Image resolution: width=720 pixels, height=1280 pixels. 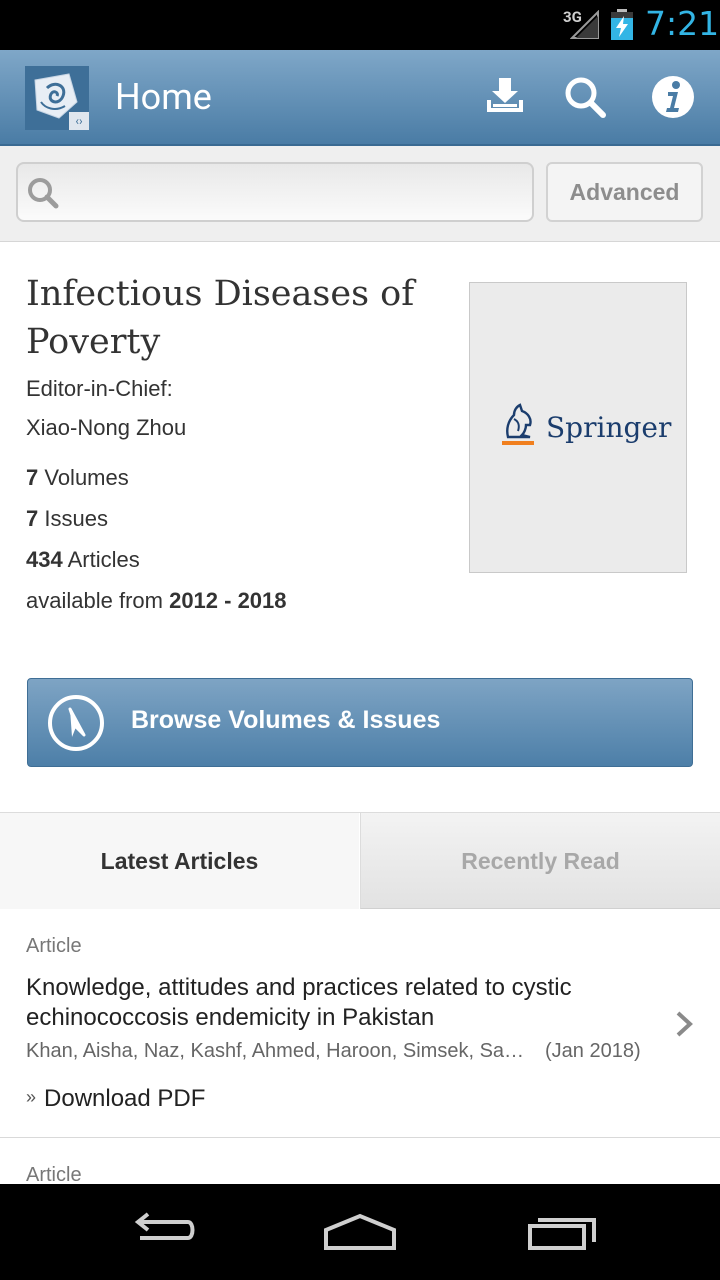 I want to click on editor-name: Xiao-Nong Zhou, so click(x=106, y=427).